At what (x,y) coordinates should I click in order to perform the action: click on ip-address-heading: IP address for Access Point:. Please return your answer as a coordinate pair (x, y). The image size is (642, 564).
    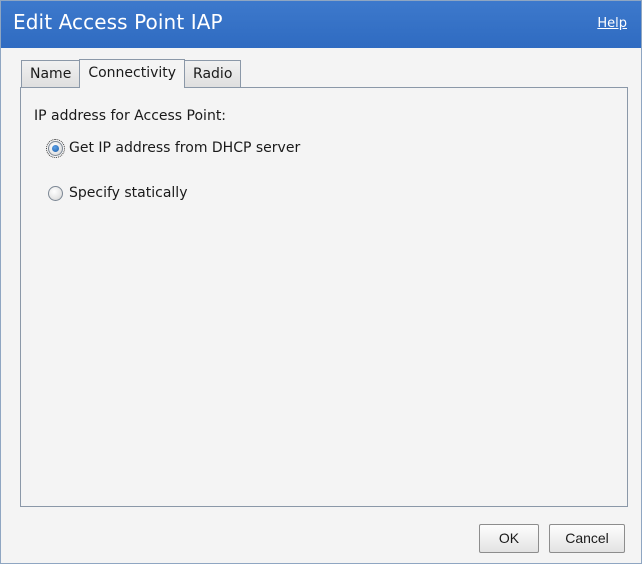
    Looking at the image, I should click on (130, 116).